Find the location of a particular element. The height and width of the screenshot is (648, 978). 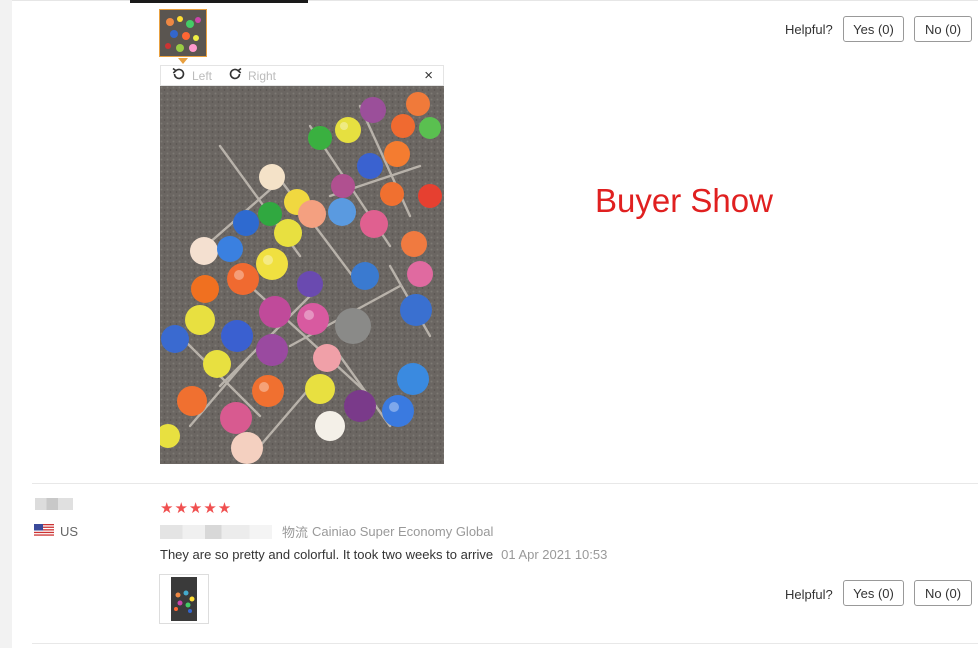

buyer-show-overlay-text: Buyer Show is located at coordinates (684, 200).